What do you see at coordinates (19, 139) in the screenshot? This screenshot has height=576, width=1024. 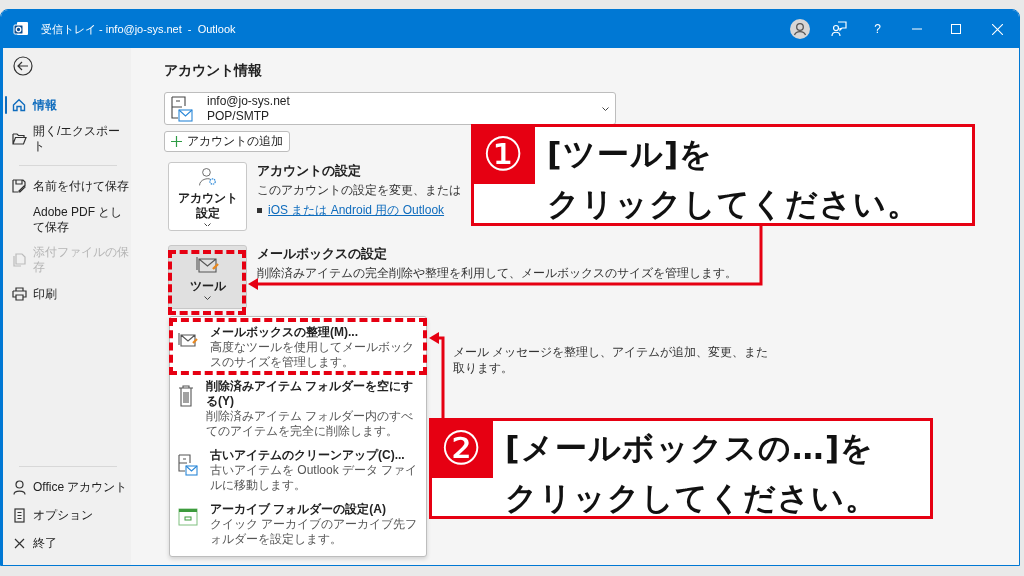 I see `folder-icon` at bounding box center [19, 139].